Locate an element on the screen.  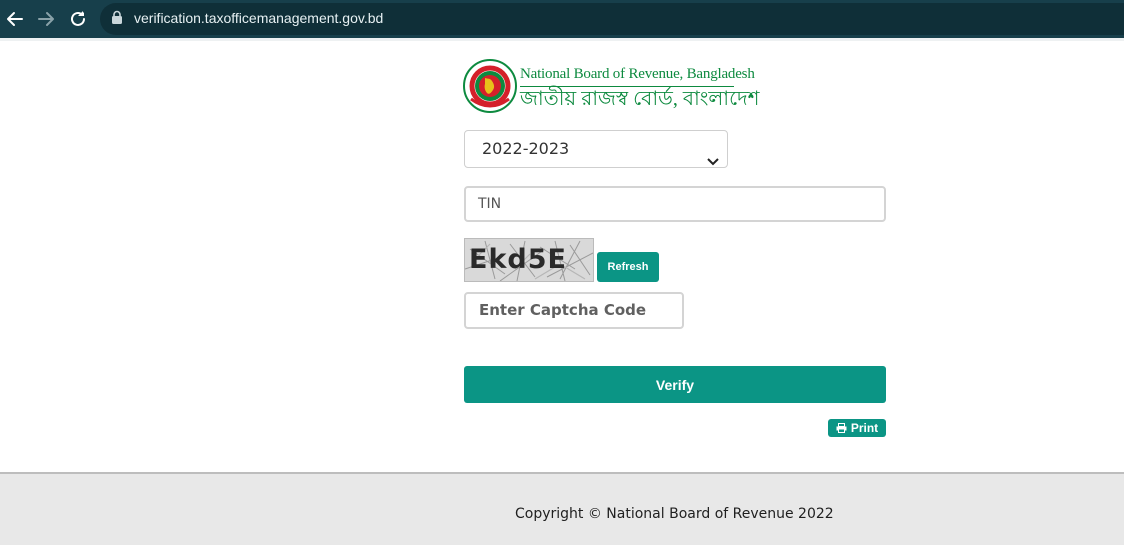
assessment-year-select: 2022-2023 is located at coordinates (596, 149).